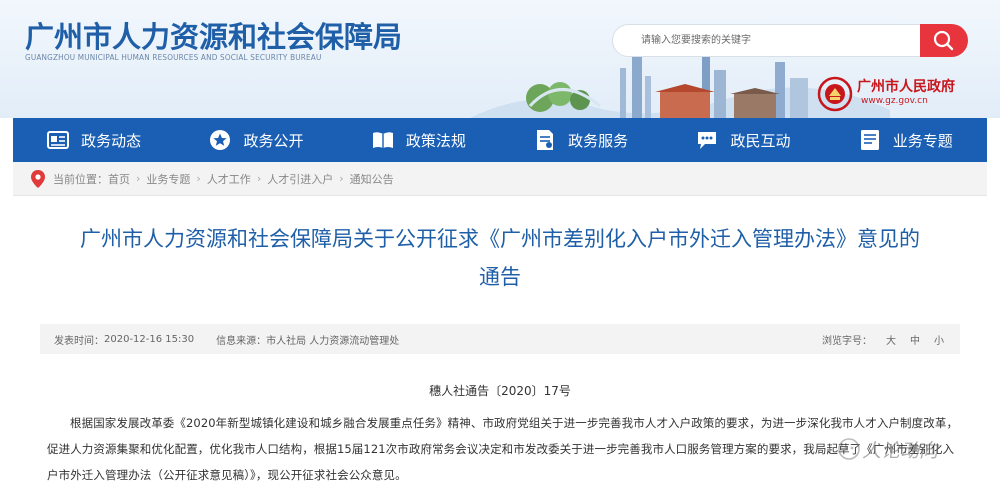 This screenshot has height=495, width=1000. What do you see at coordinates (883, 339) in the screenshot?
I see `font-size-switcher: 浏览字号： 大 中 小` at bounding box center [883, 339].